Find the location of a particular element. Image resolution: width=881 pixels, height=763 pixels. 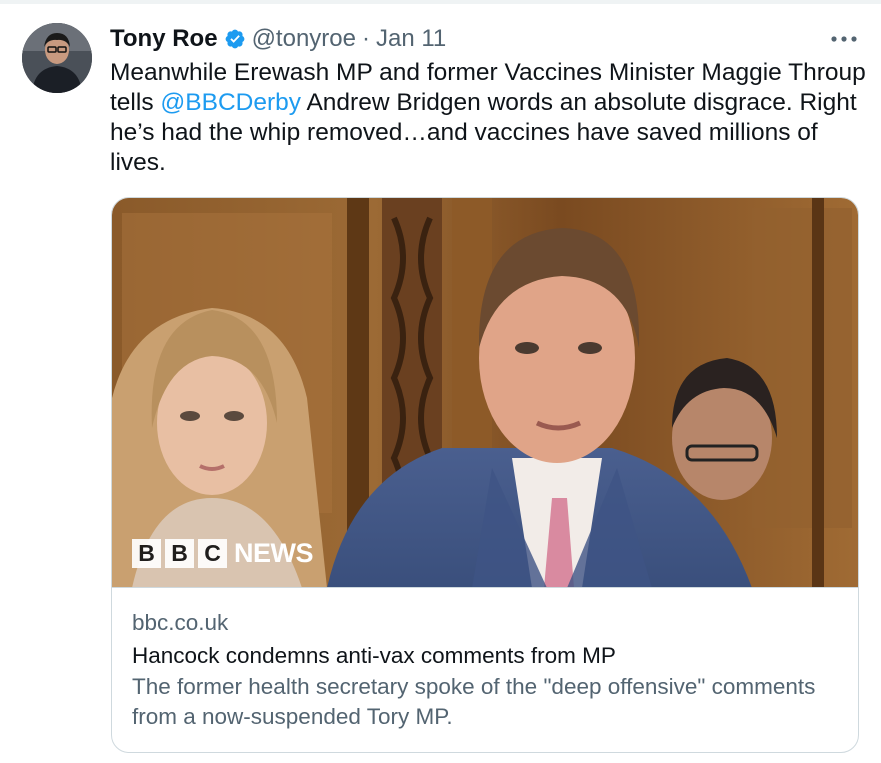

card-domain: bbc.co.uk is located at coordinates (180, 622).